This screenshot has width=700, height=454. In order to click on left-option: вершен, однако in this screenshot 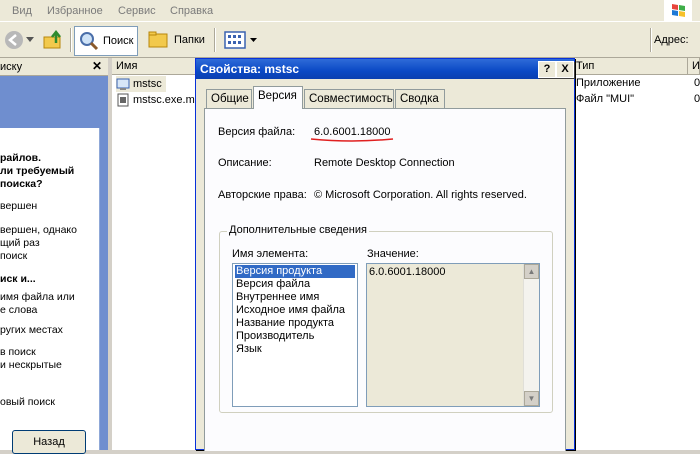, I will do `click(49, 230)`.